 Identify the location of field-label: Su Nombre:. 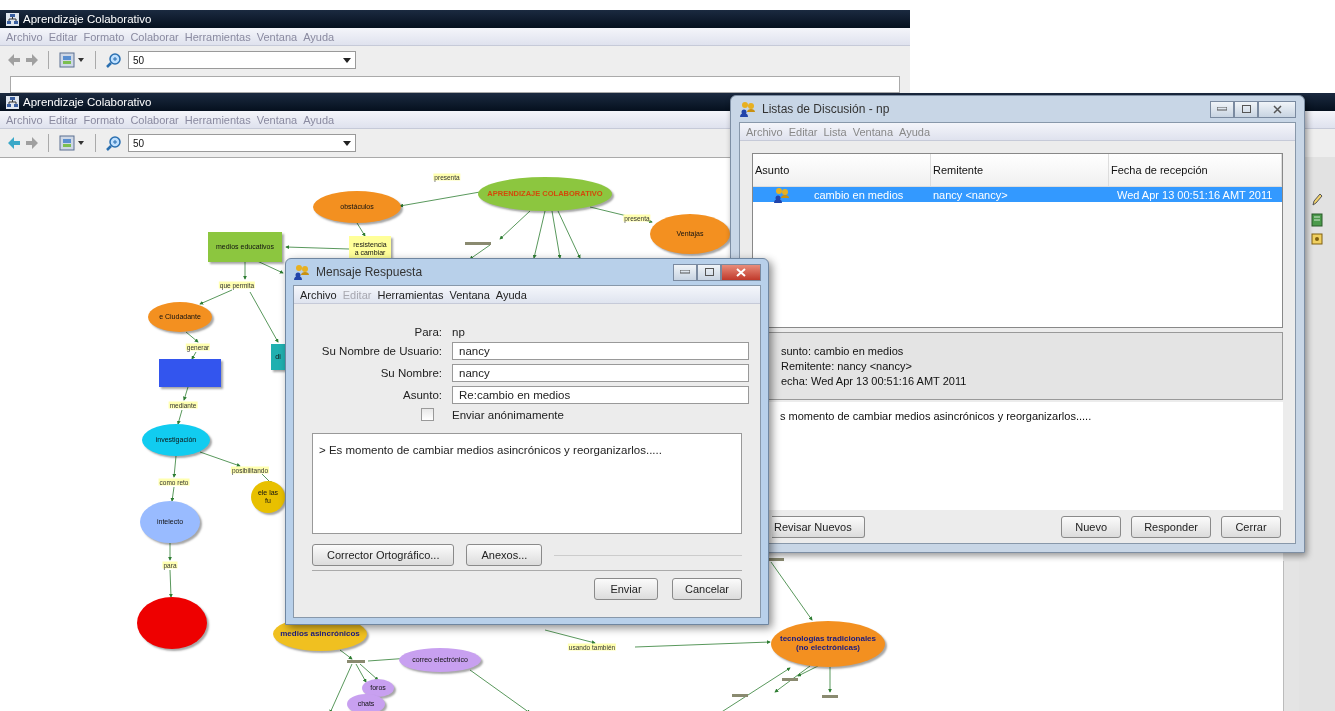
(410, 373).